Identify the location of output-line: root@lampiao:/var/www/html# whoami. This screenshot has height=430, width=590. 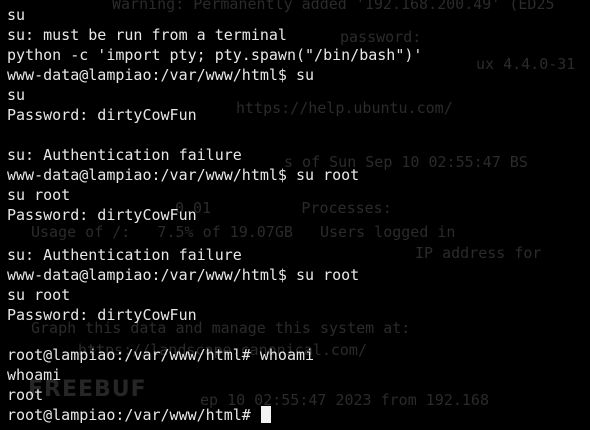
(161, 355).